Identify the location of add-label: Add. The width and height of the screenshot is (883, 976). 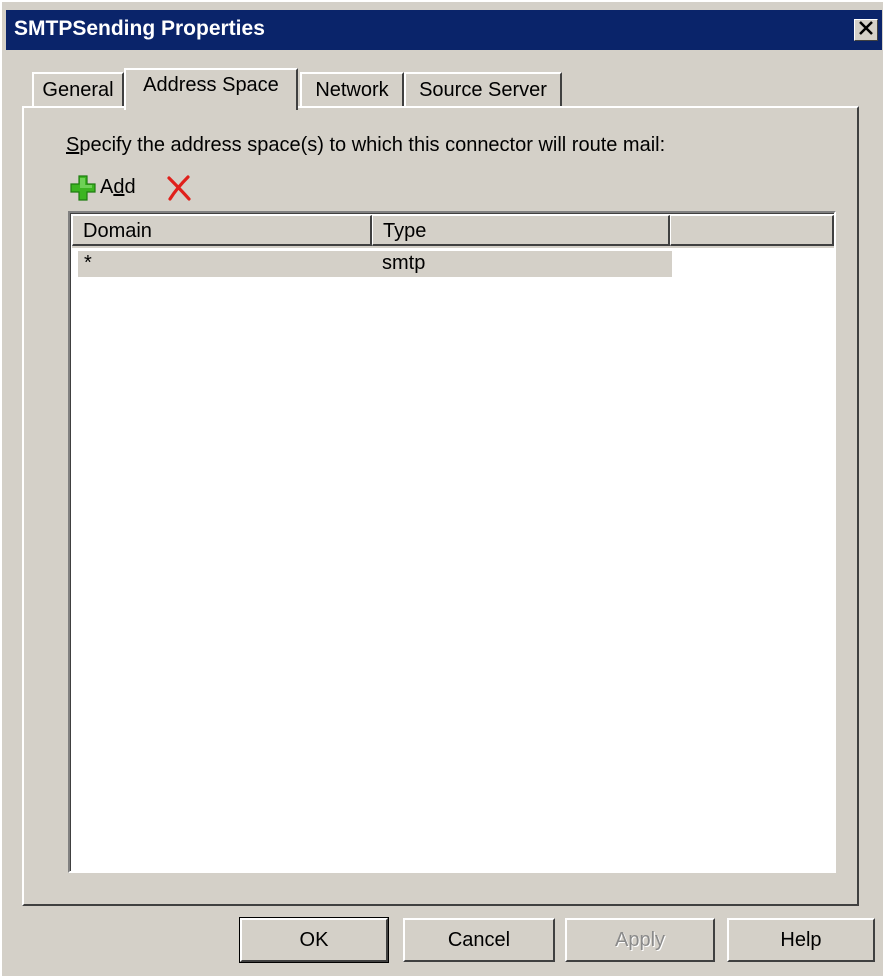
(118, 187).